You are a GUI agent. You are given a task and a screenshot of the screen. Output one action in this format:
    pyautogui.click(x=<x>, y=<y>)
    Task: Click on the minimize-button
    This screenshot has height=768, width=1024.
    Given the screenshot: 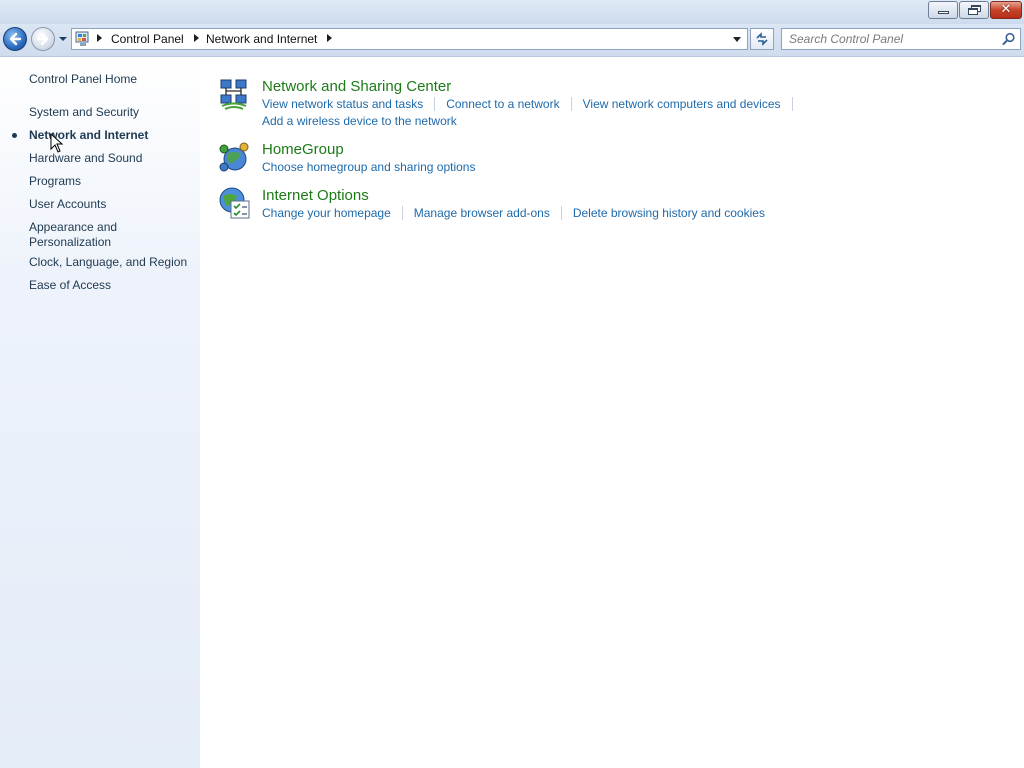 What is the action you would take?
    pyautogui.click(x=943, y=10)
    